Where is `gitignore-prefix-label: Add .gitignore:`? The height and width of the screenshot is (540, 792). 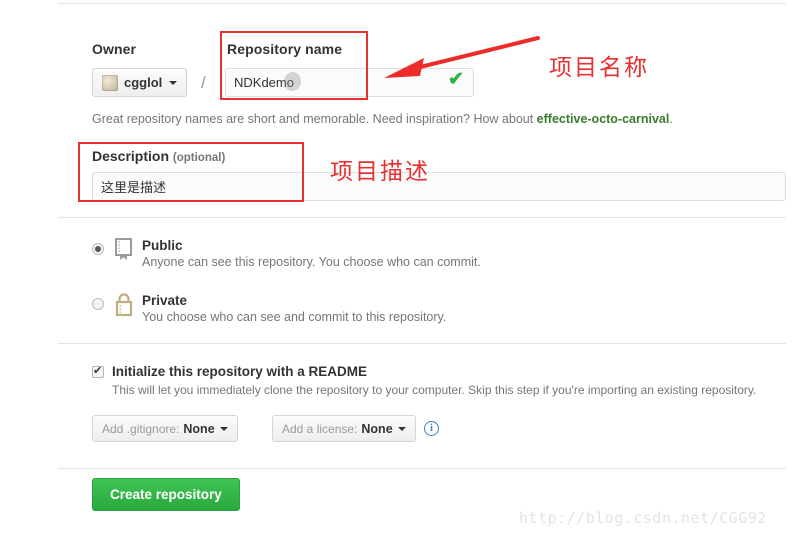 gitignore-prefix-label: Add .gitignore: is located at coordinates (141, 428).